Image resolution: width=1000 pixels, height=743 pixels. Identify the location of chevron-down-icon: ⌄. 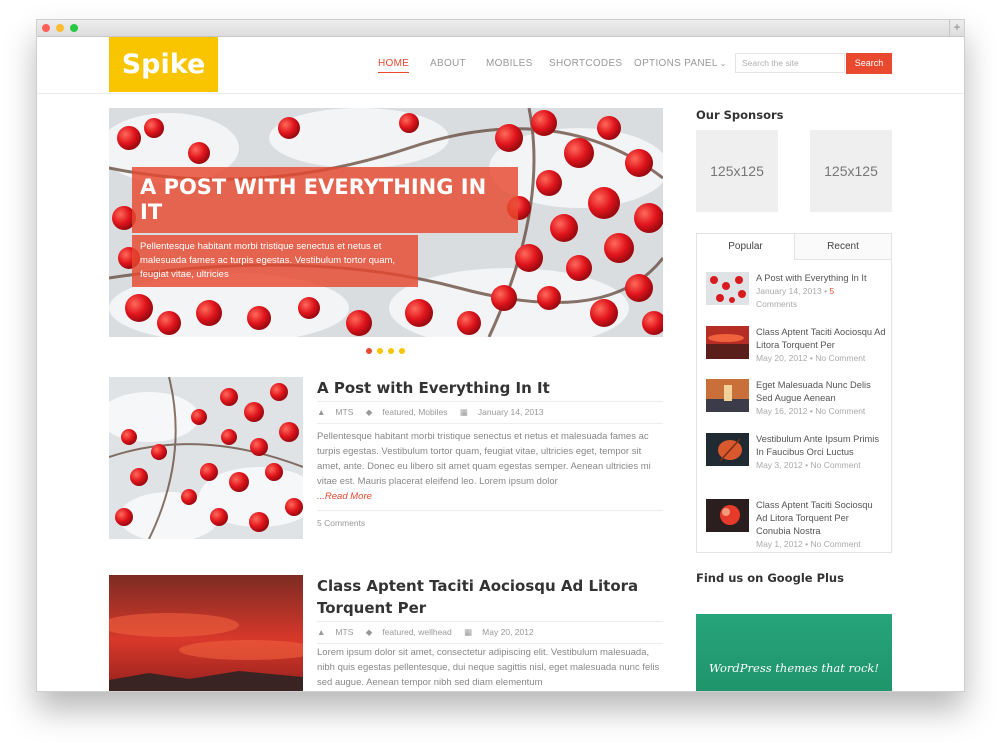
(723, 63).